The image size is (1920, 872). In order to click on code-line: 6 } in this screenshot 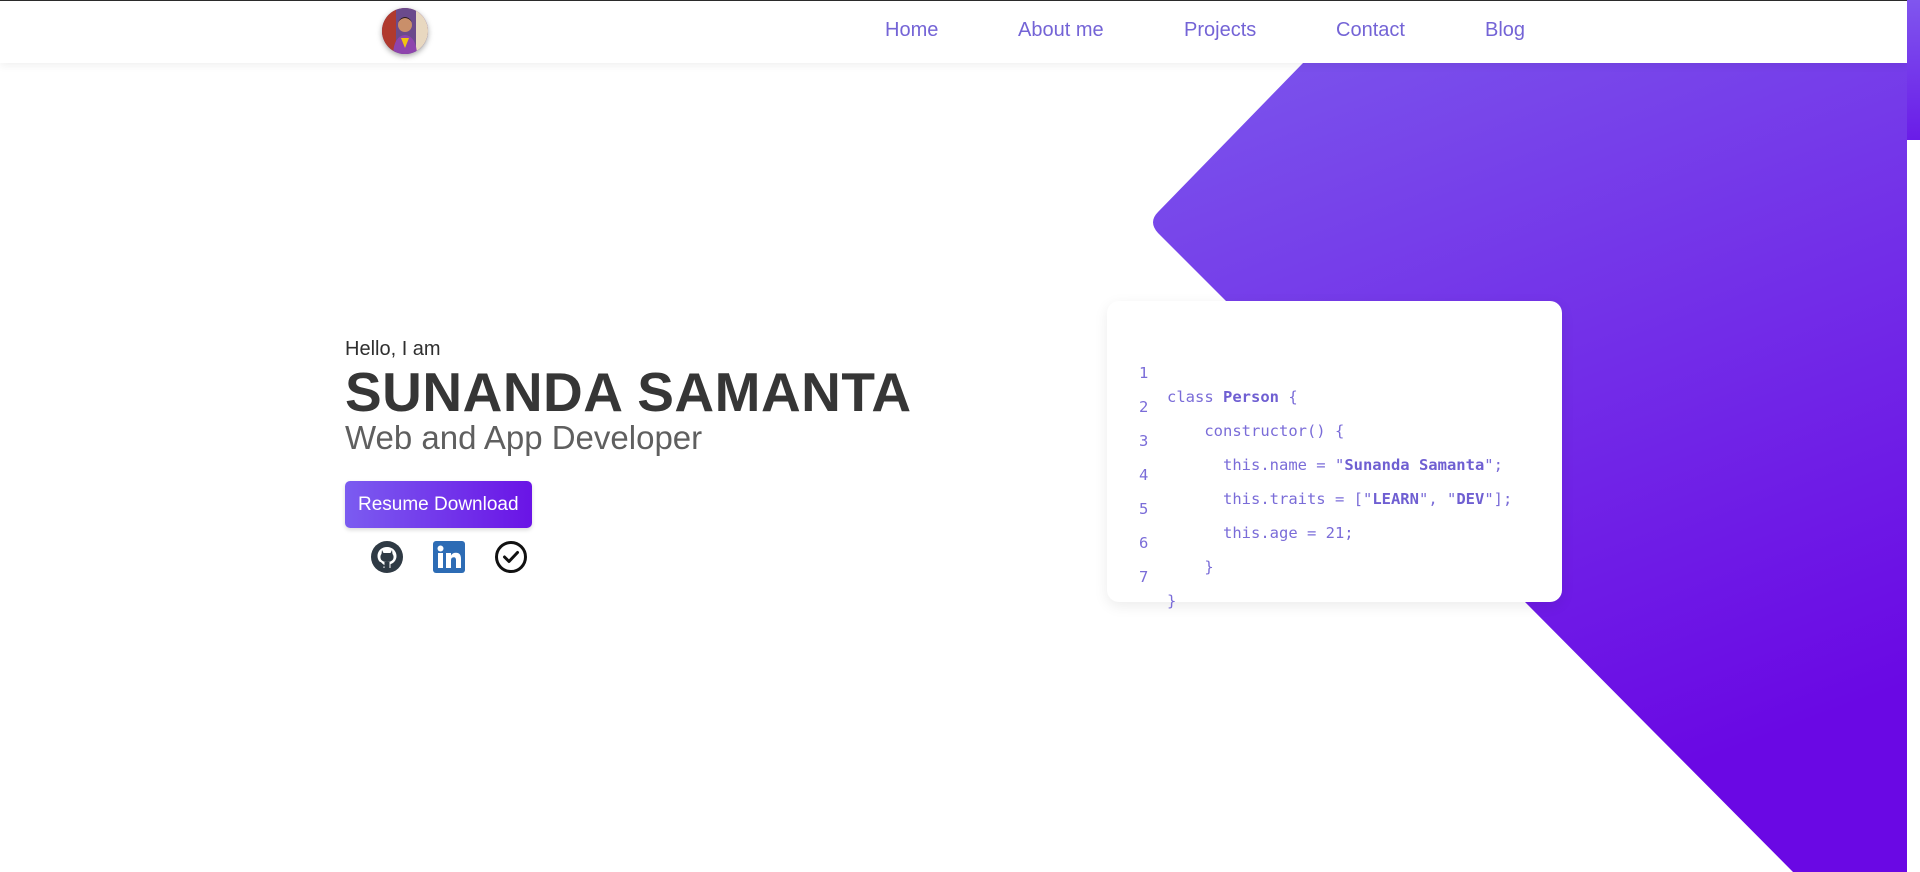, I will do `click(1160, 541)`.